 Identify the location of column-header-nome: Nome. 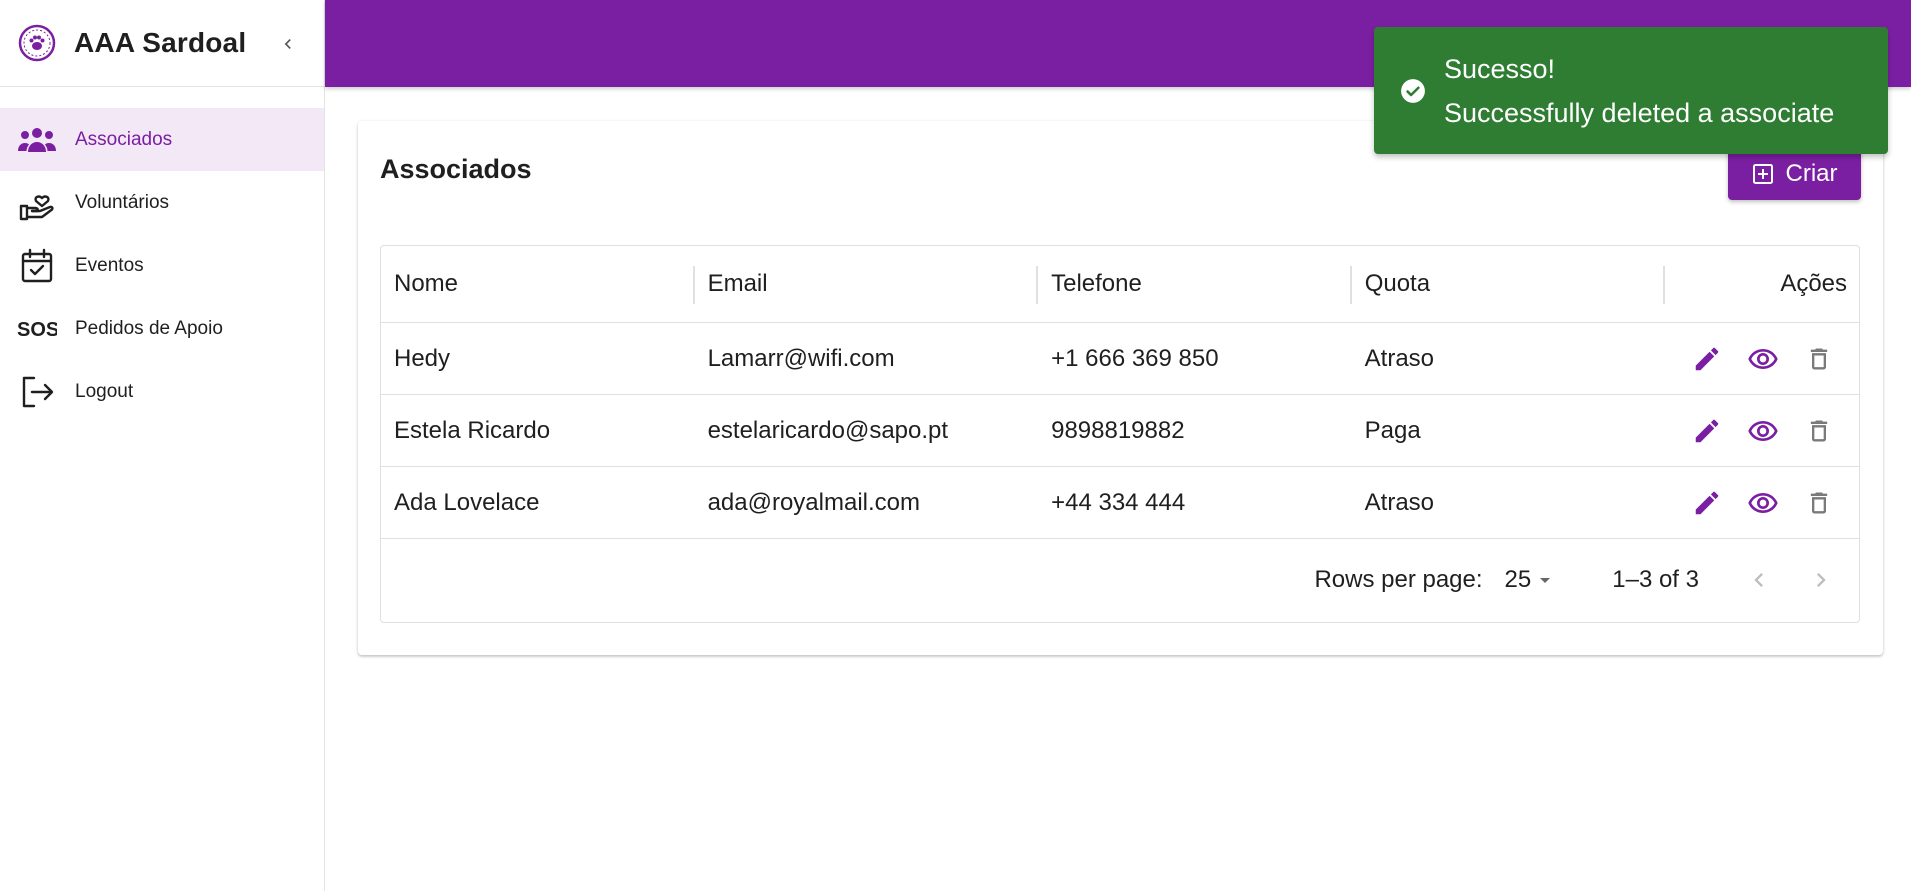
(538, 284).